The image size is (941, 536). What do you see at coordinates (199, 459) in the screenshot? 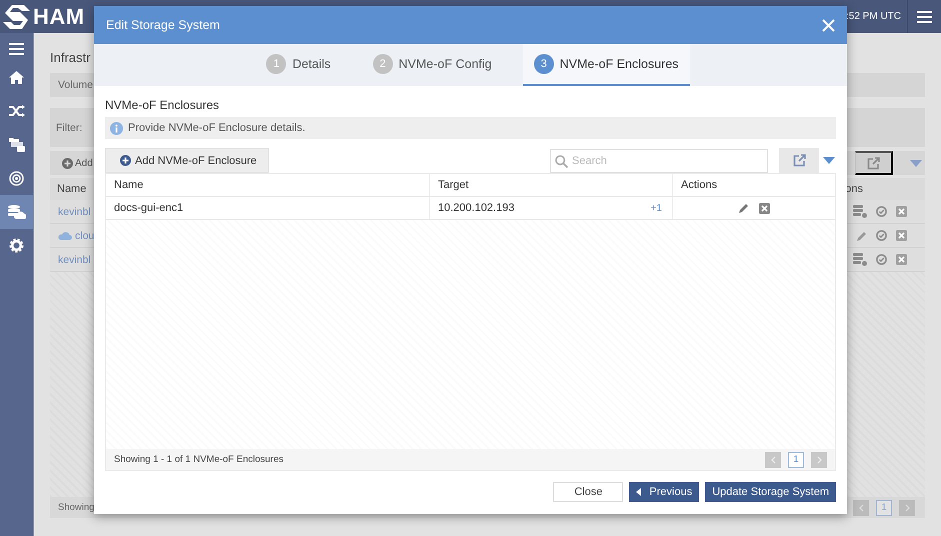
I see `footer-text: Showing 1 - 1 of 1 NVMe-oF Enclosures` at bounding box center [199, 459].